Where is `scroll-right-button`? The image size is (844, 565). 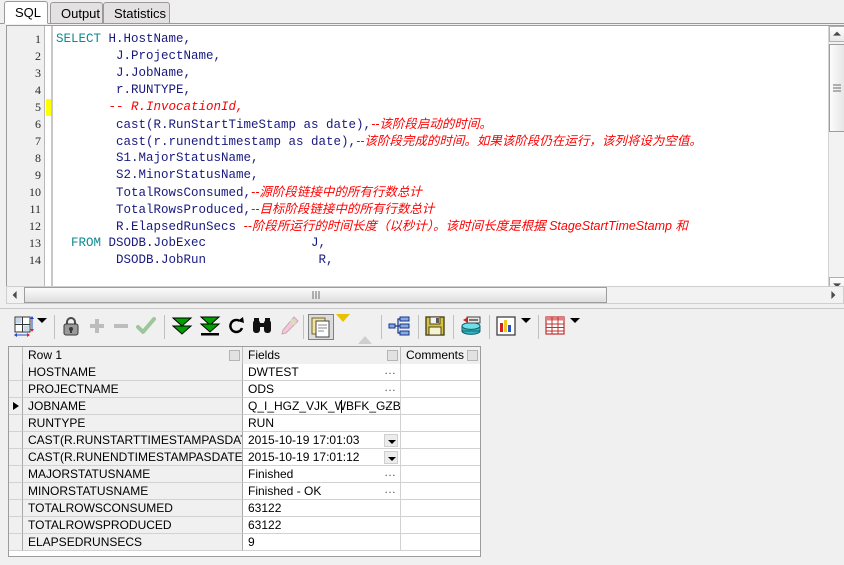 scroll-right-button is located at coordinates (833, 295).